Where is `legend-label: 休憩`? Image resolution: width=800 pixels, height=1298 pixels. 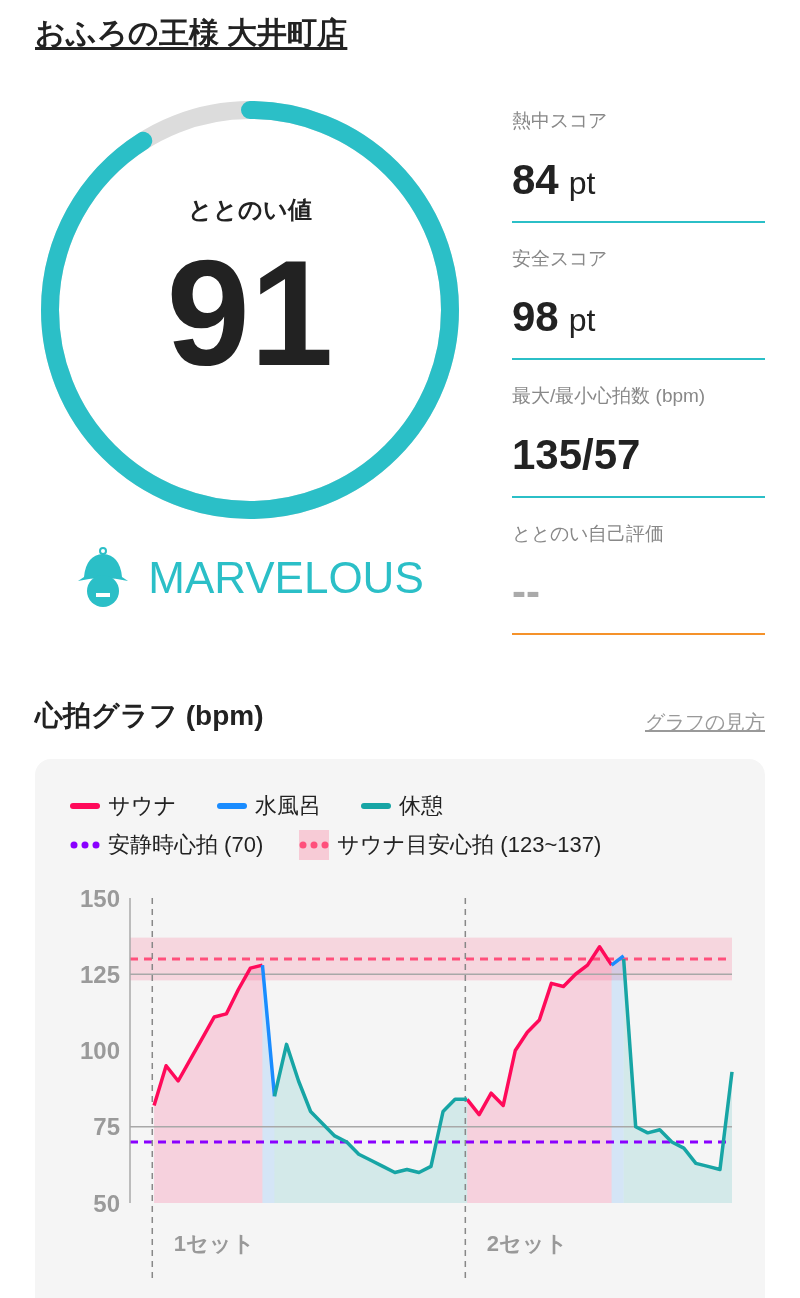 legend-label: 休憩 is located at coordinates (421, 806).